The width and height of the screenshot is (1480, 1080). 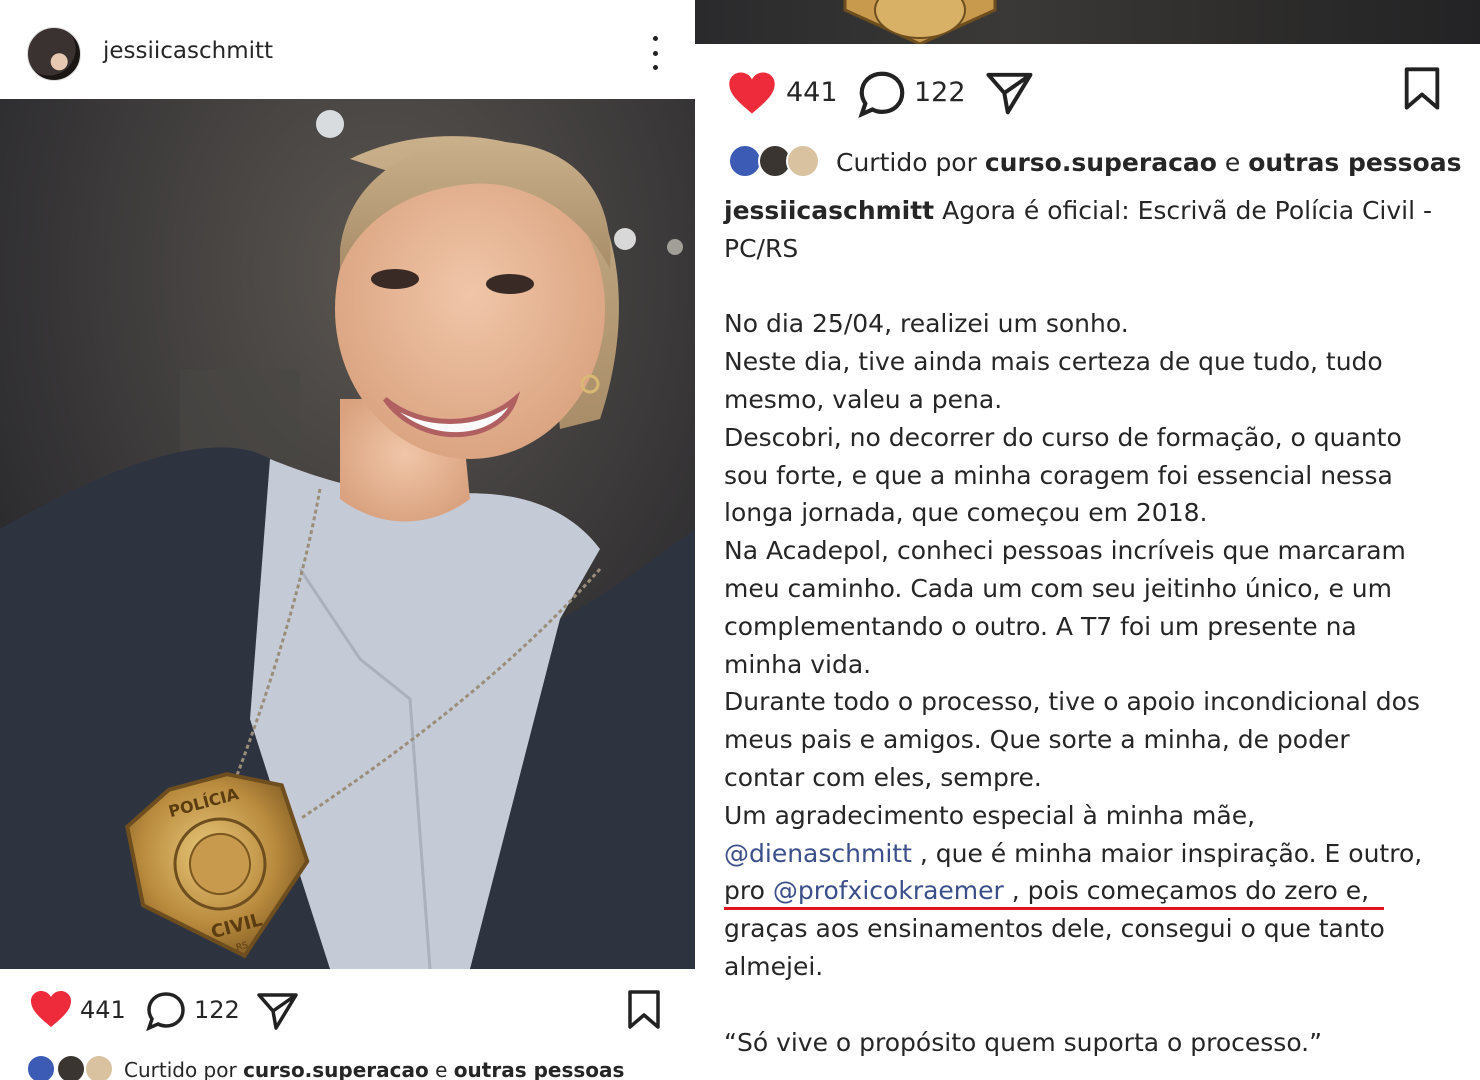 I want to click on badge-crop-illustration, so click(x=920, y=22).